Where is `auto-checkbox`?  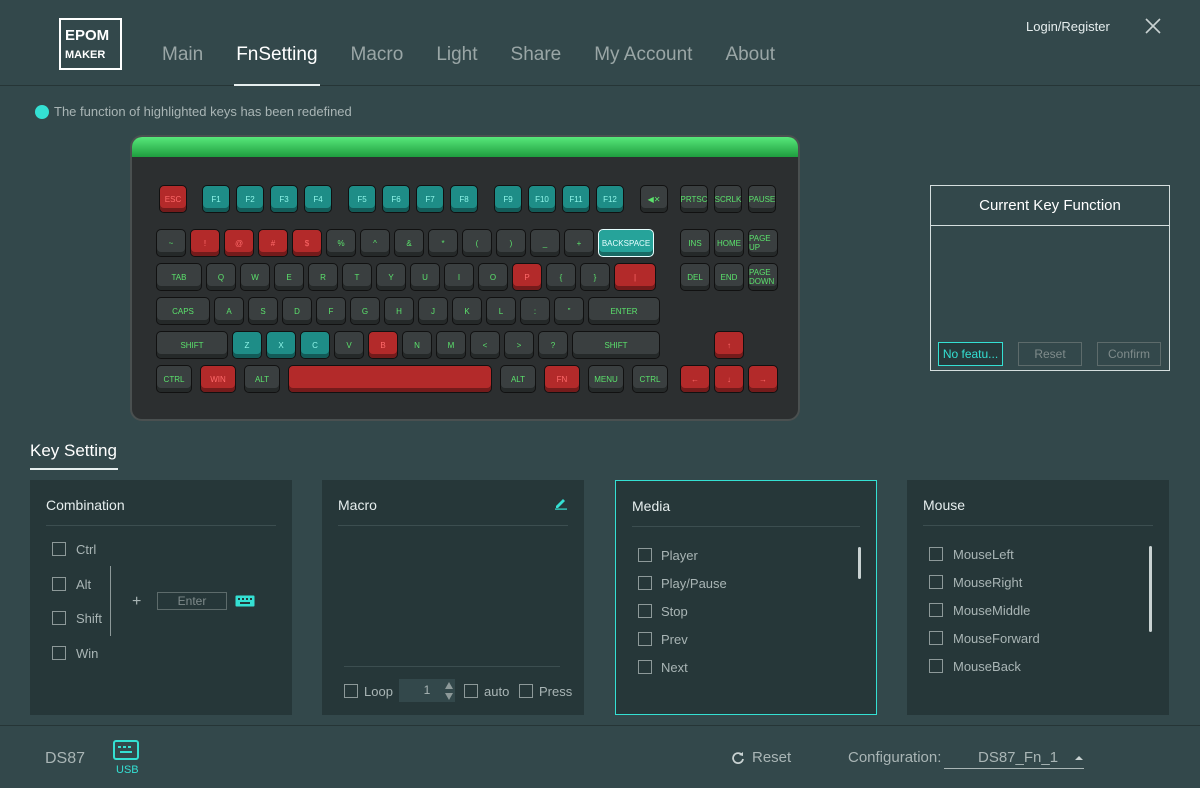
auto-checkbox is located at coordinates (471, 691).